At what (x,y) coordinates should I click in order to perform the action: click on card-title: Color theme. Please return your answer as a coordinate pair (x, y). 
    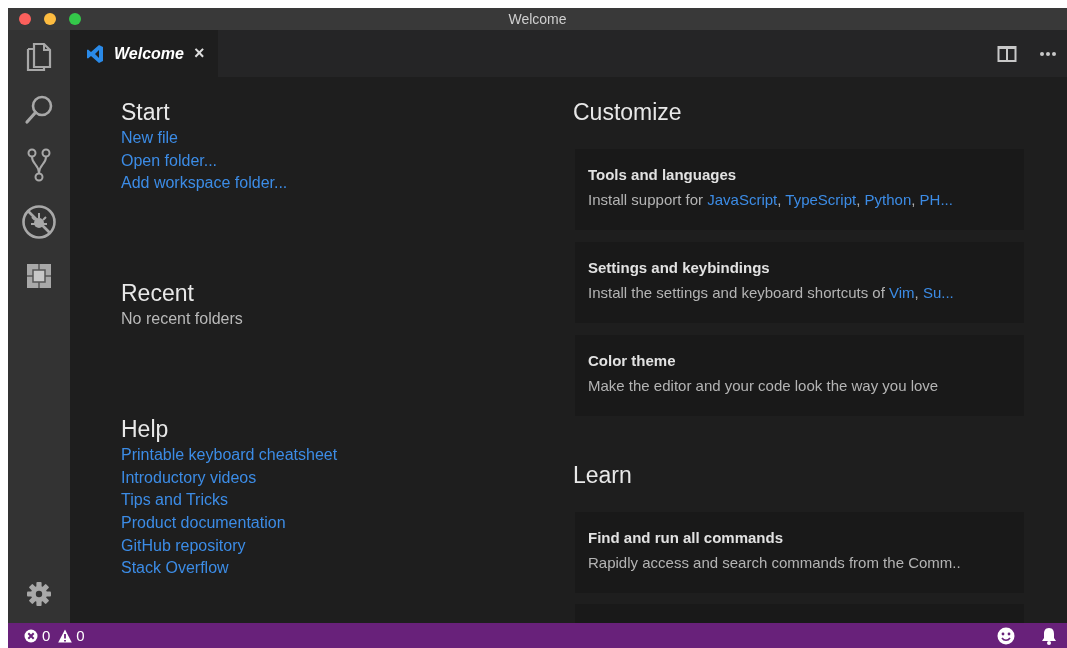
    Looking at the image, I should click on (632, 361).